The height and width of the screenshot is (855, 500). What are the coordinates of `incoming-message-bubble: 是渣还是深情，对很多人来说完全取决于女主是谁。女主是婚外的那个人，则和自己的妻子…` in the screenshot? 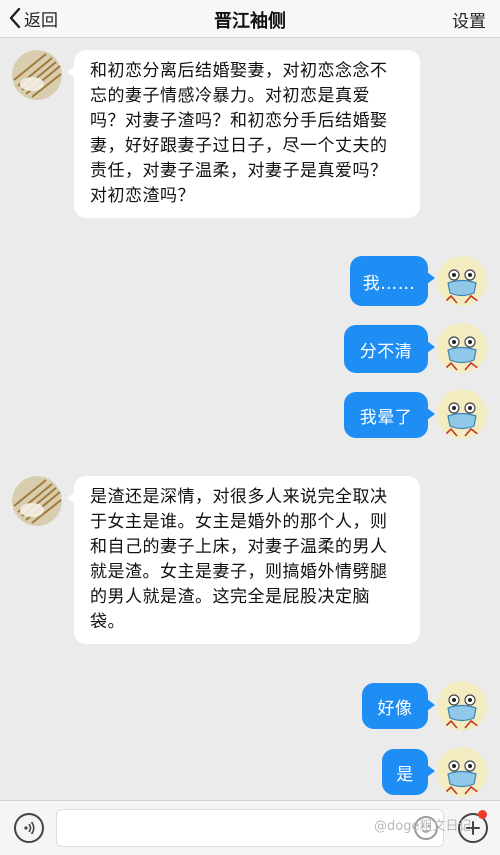 It's located at (243, 560).